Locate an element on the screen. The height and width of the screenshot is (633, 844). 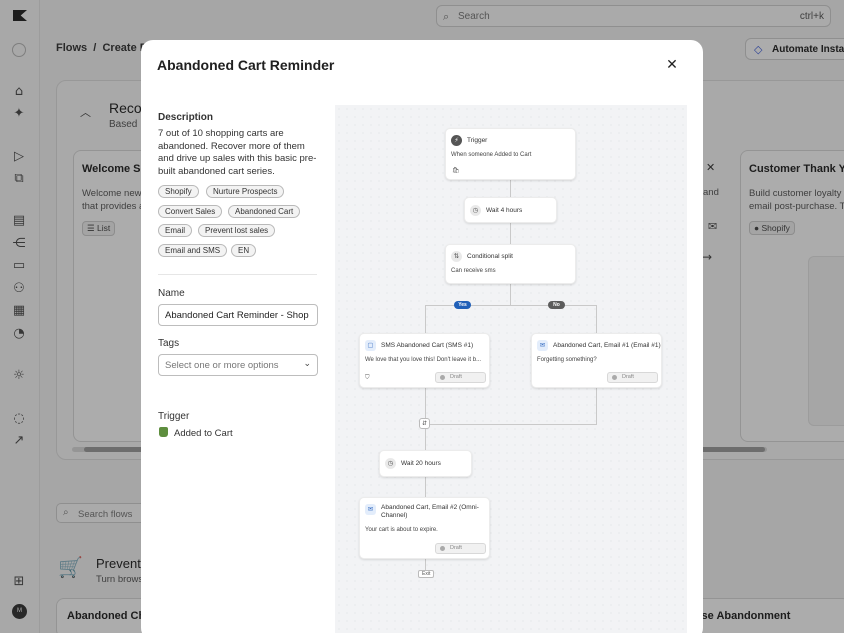
tags-label: Tags is located at coordinates (169, 343).